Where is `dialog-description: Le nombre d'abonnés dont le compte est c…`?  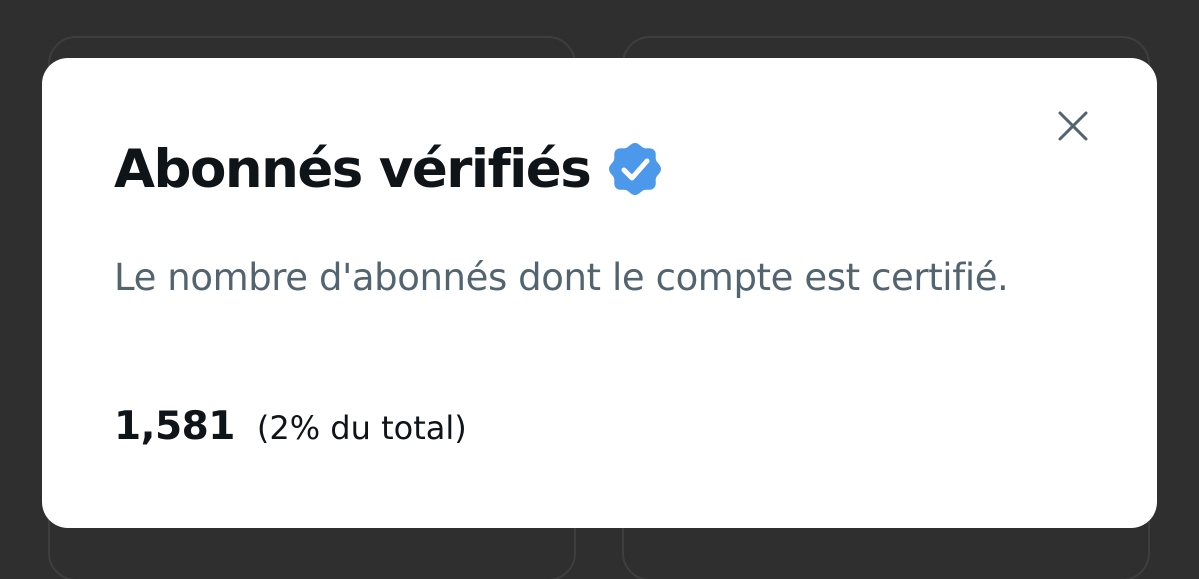 dialog-description: Le nombre d'abonnés dont le compte est c… is located at coordinates (561, 277).